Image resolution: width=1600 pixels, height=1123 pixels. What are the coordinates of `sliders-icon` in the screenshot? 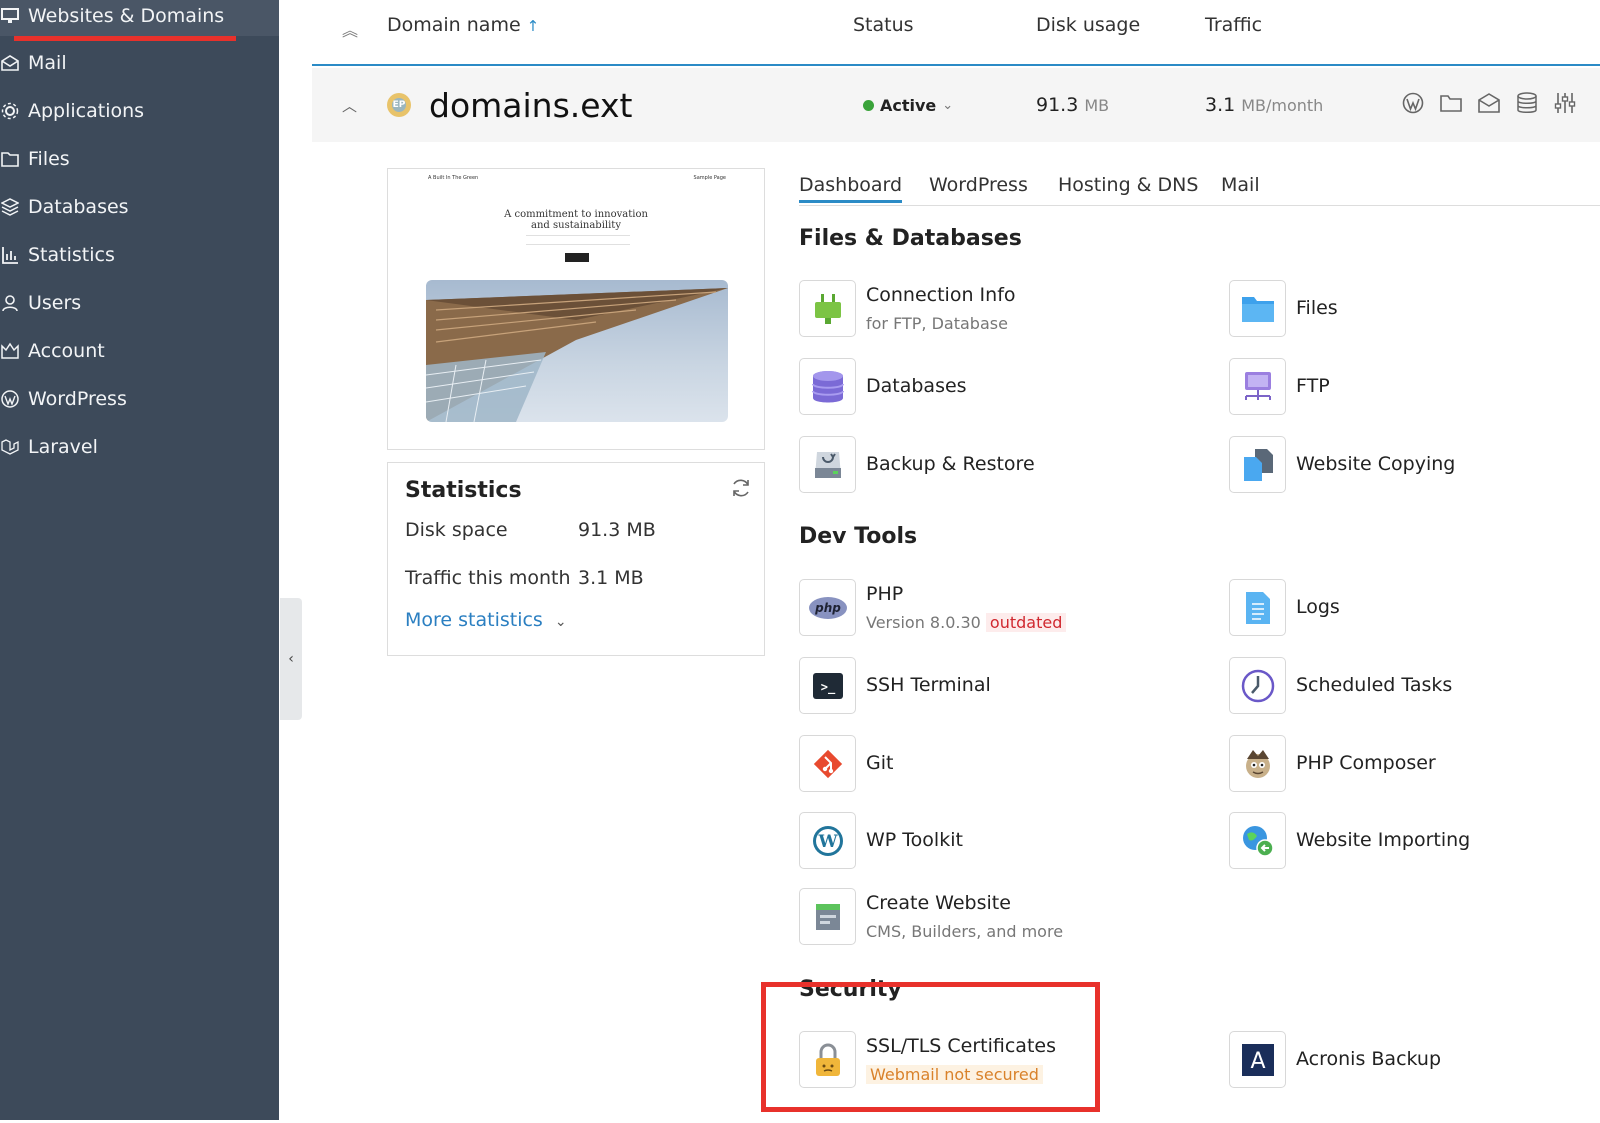 It's located at (1565, 105).